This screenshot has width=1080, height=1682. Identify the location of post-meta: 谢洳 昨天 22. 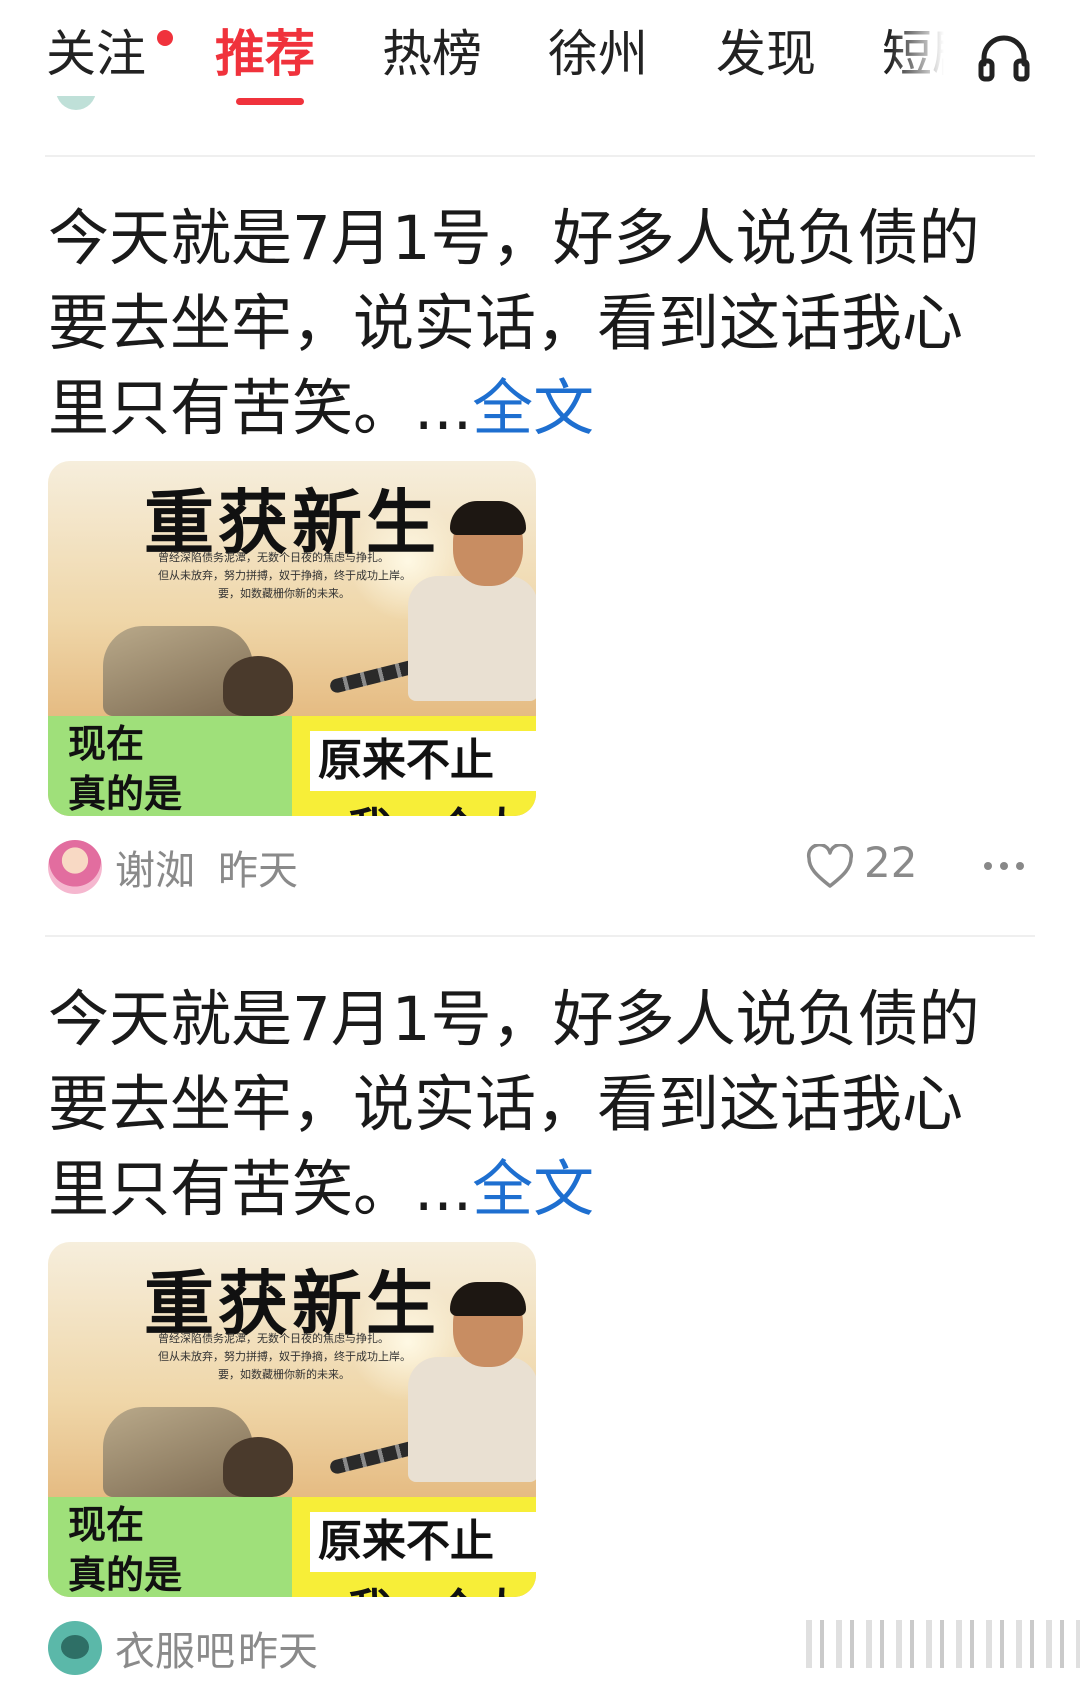
(540, 869).